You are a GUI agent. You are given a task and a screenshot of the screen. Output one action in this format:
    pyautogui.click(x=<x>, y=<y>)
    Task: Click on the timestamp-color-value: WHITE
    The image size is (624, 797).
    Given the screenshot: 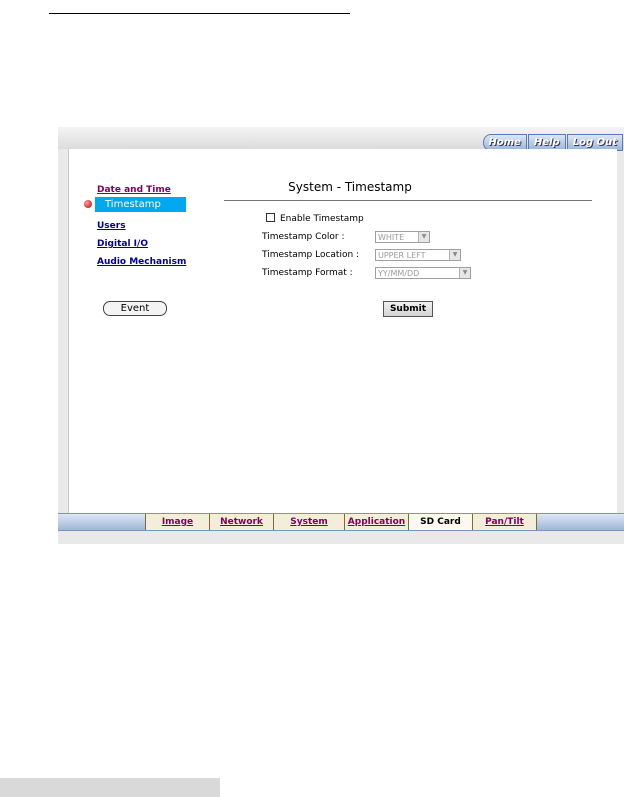 What is the action you would take?
    pyautogui.click(x=391, y=237)
    